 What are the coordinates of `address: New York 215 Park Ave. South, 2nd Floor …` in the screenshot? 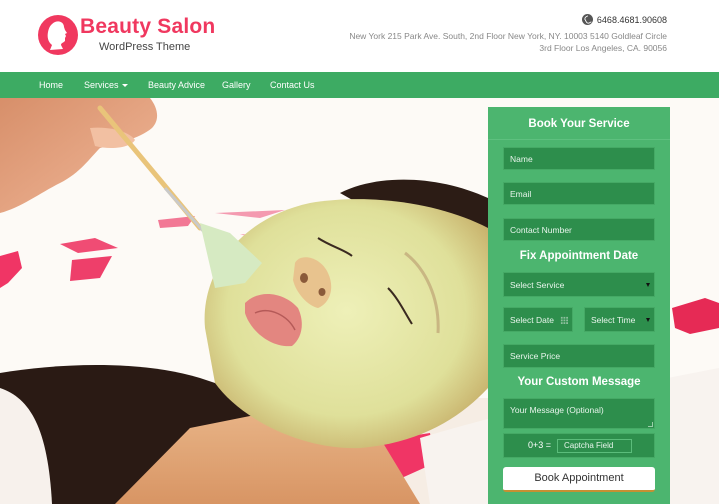 It's located at (508, 42).